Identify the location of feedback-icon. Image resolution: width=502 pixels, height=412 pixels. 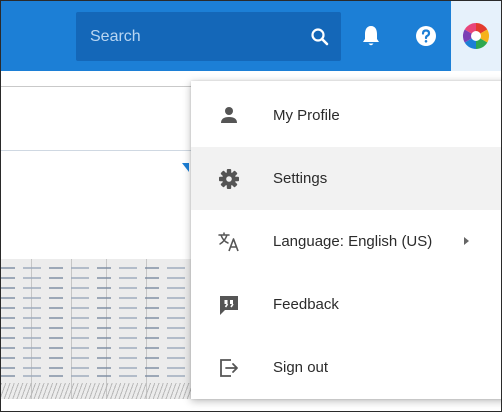
(229, 305).